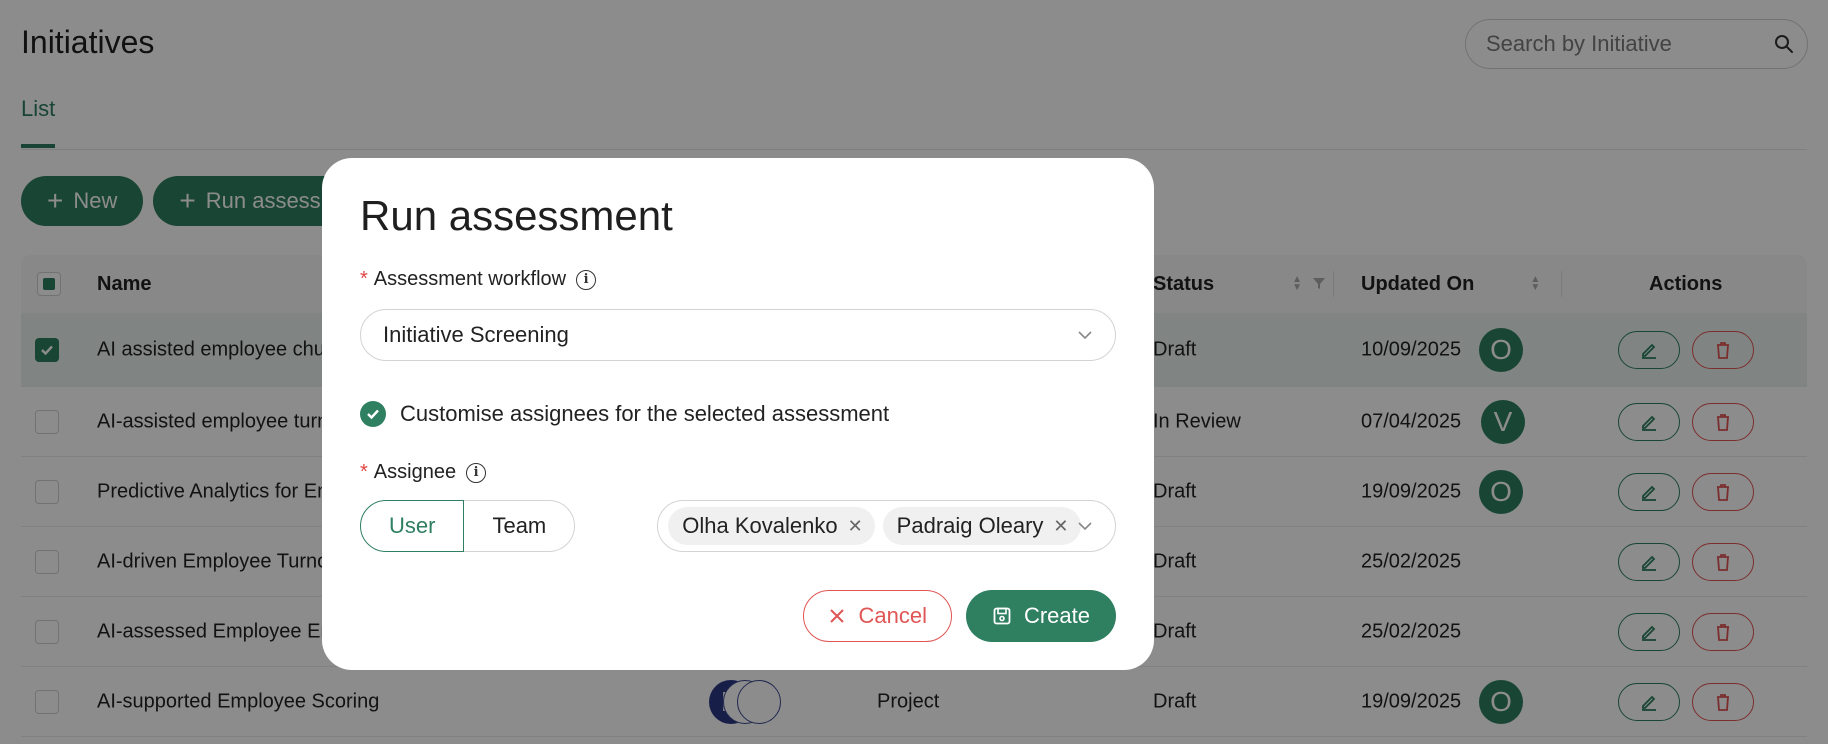  I want to click on customise-assignees-checkbox, so click(373, 414).